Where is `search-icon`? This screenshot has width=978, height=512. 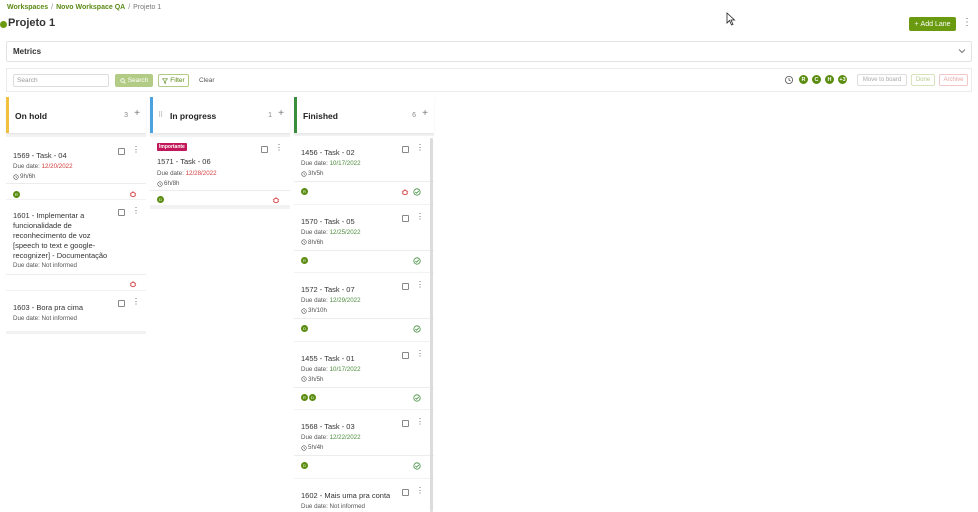
search-icon is located at coordinates (122, 80).